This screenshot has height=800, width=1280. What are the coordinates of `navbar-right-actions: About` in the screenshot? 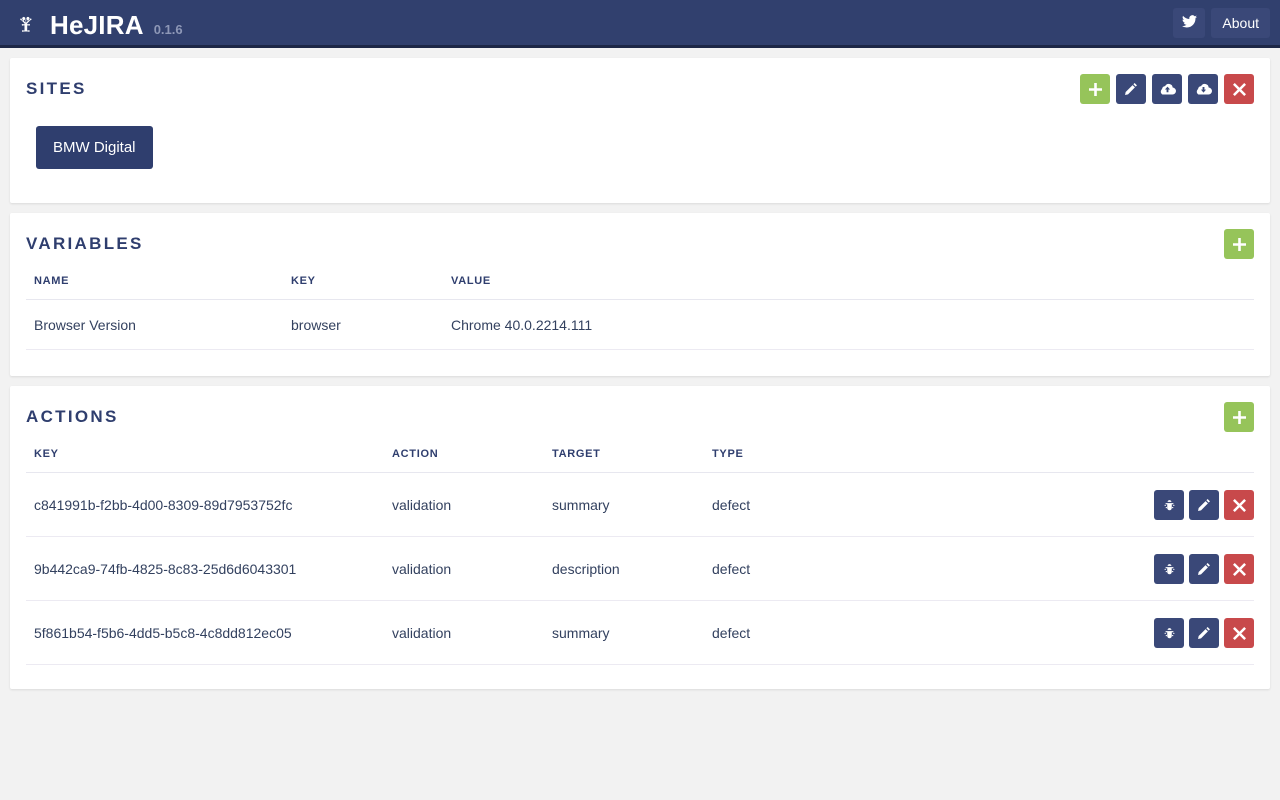 It's located at (1221, 23).